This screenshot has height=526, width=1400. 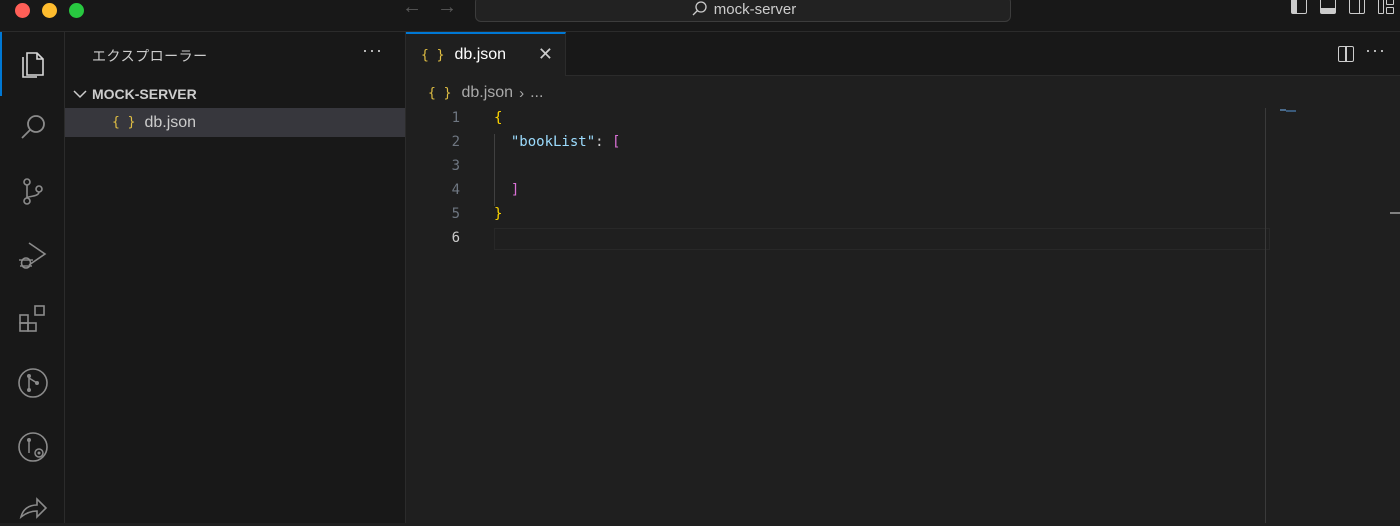 What do you see at coordinates (372, 50) in the screenshot?
I see `sidebar-more-actions-icon: ···` at bounding box center [372, 50].